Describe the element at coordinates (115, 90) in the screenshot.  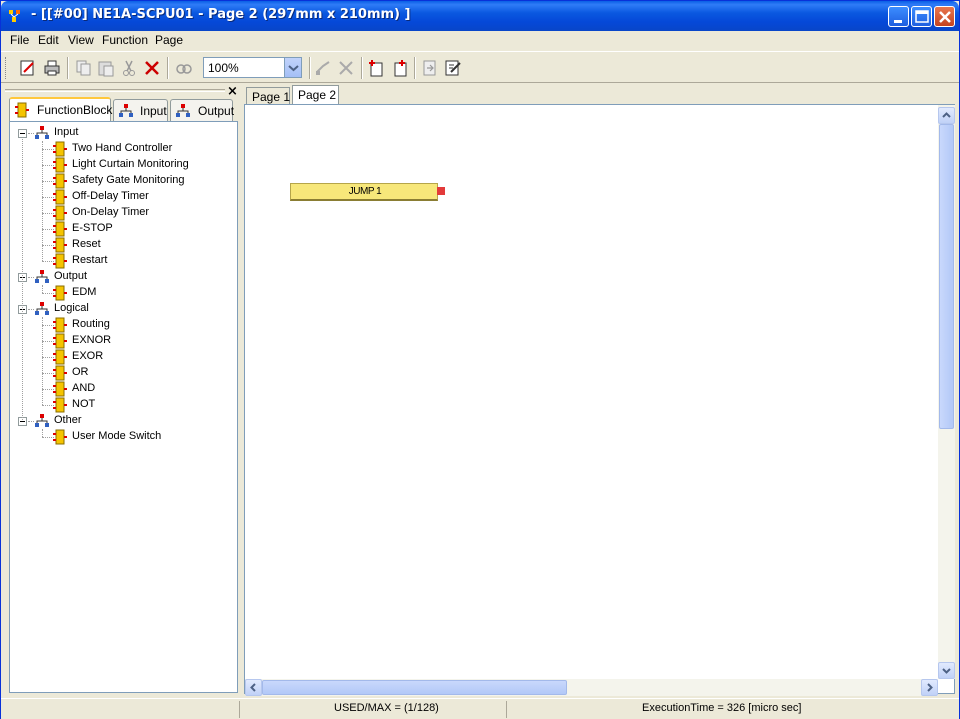
I see `panel-grip` at that location.